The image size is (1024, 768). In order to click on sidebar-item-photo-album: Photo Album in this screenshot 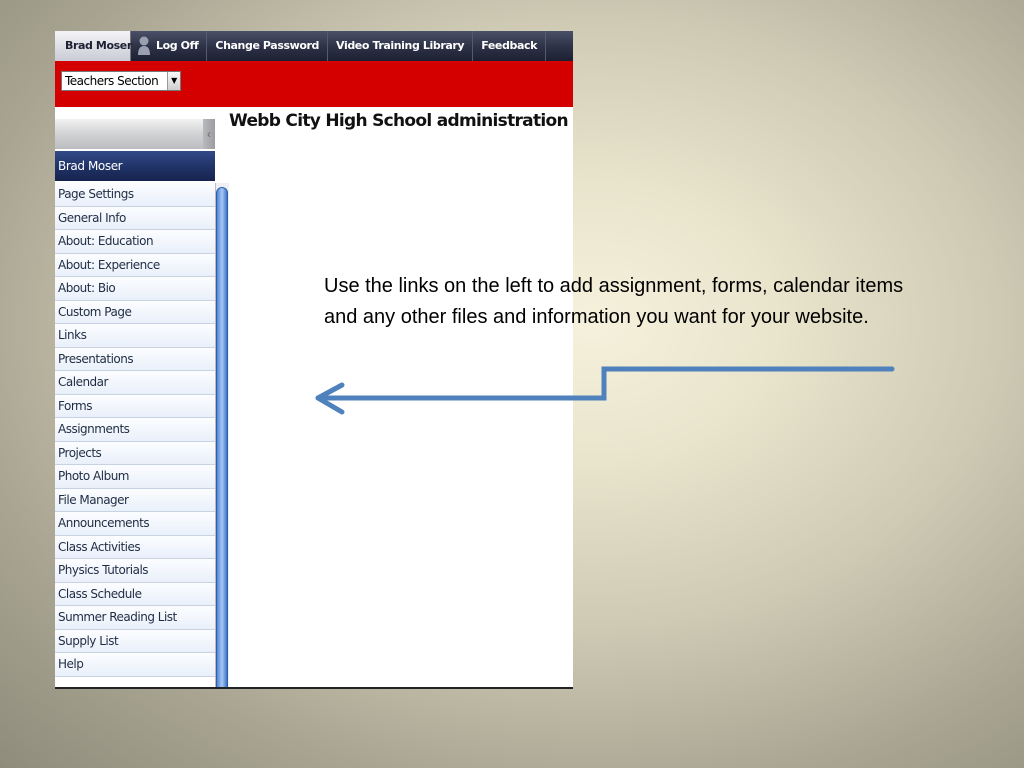, I will do `click(135, 477)`.